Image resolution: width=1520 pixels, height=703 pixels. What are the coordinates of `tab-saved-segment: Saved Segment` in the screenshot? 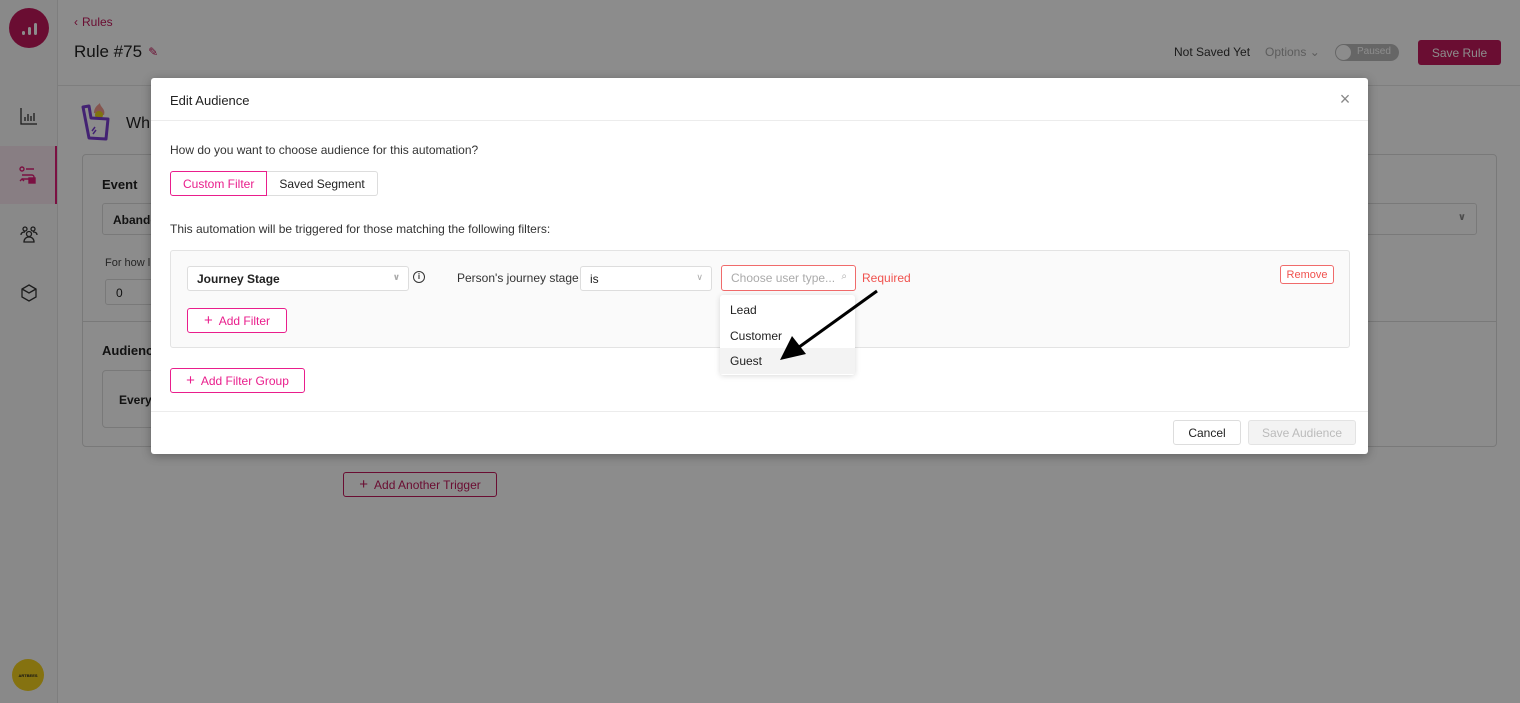 It's located at (322, 183).